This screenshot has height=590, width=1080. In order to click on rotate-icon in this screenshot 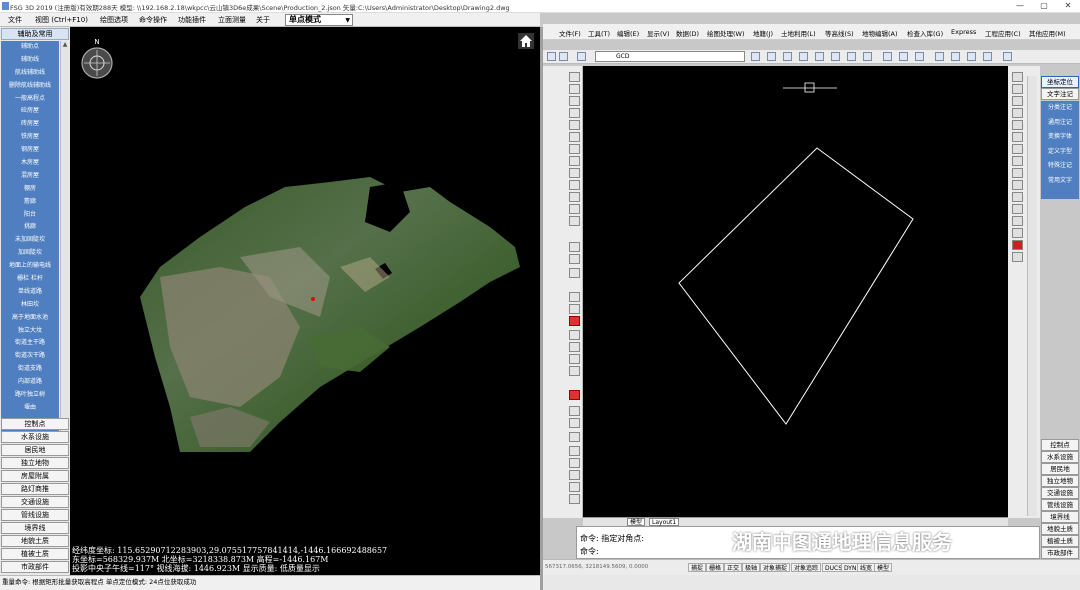, I will do `click(1017, 149)`.